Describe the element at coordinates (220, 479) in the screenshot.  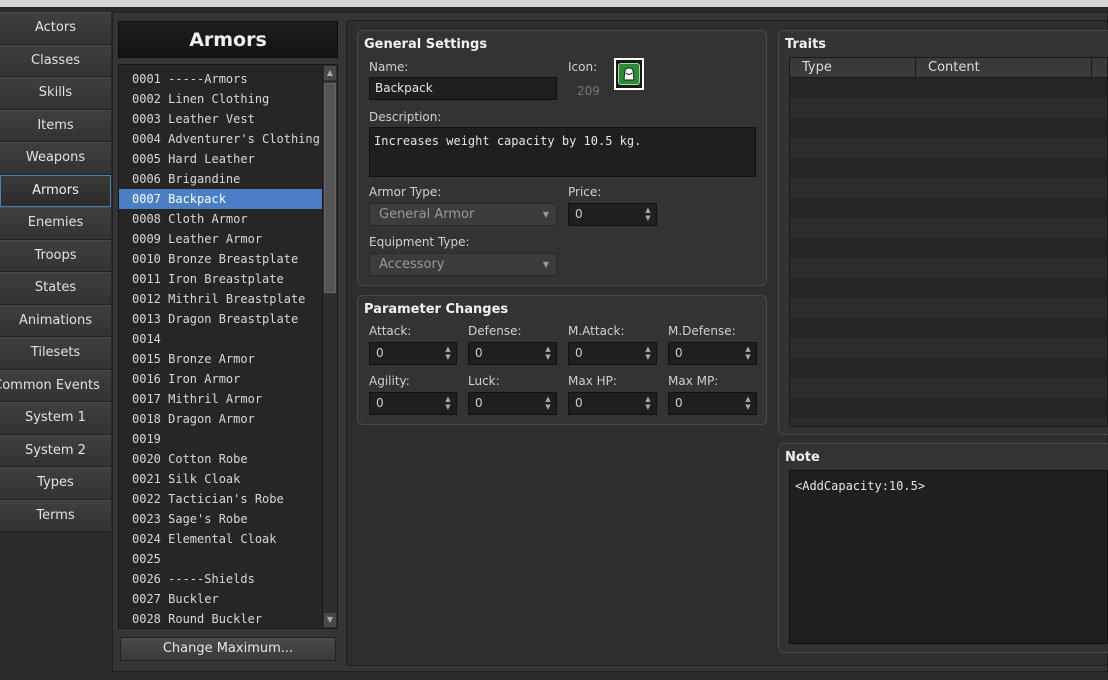
I see `list-item: 0021 Silk Cloak` at that location.